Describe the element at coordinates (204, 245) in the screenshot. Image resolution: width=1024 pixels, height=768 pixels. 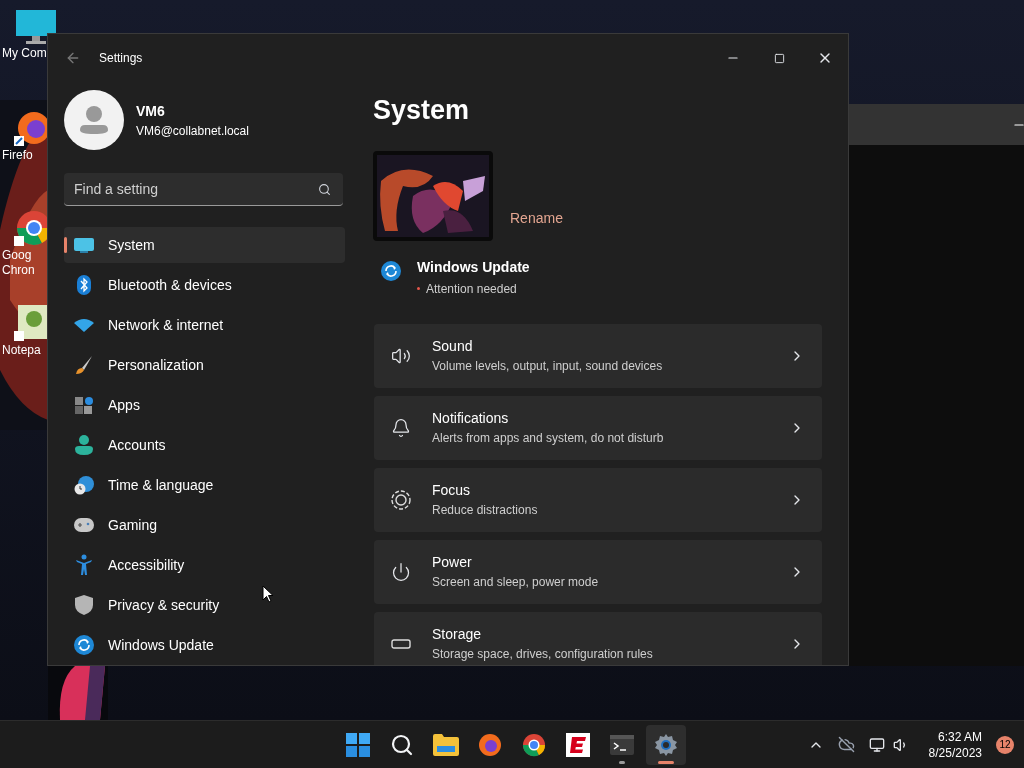
I see `nav-item: System` at that location.